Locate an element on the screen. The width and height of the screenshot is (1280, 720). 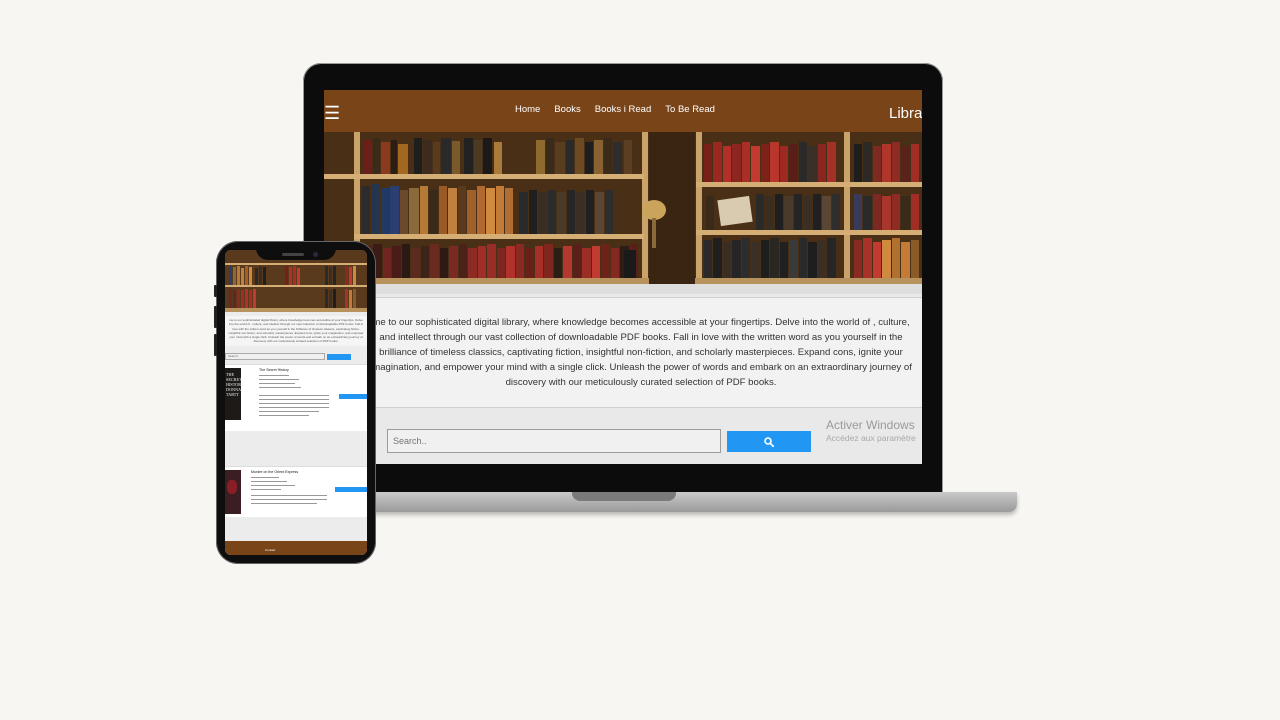
book-cover: THE SECRET HISTORY DONNA TARTT is located at coordinates (234, 394).